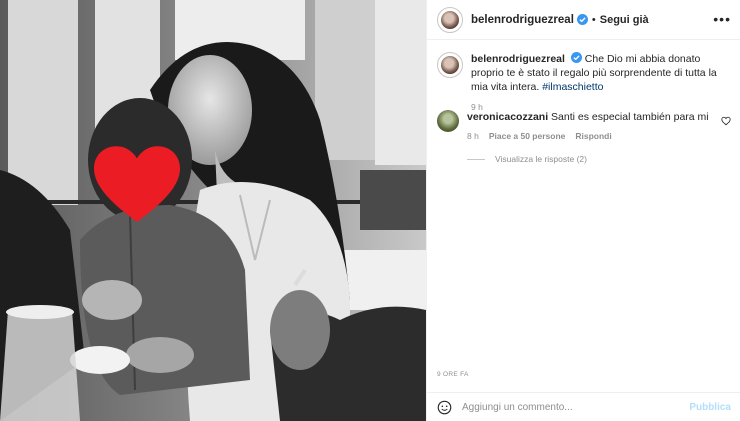 Image resolution: width=740 pixels, height=421 pixels. What do you see at coordinates (522, 20) in the screenshot?
I see `author-username: belenrodriguezreal` at bounding box center [522, 20].